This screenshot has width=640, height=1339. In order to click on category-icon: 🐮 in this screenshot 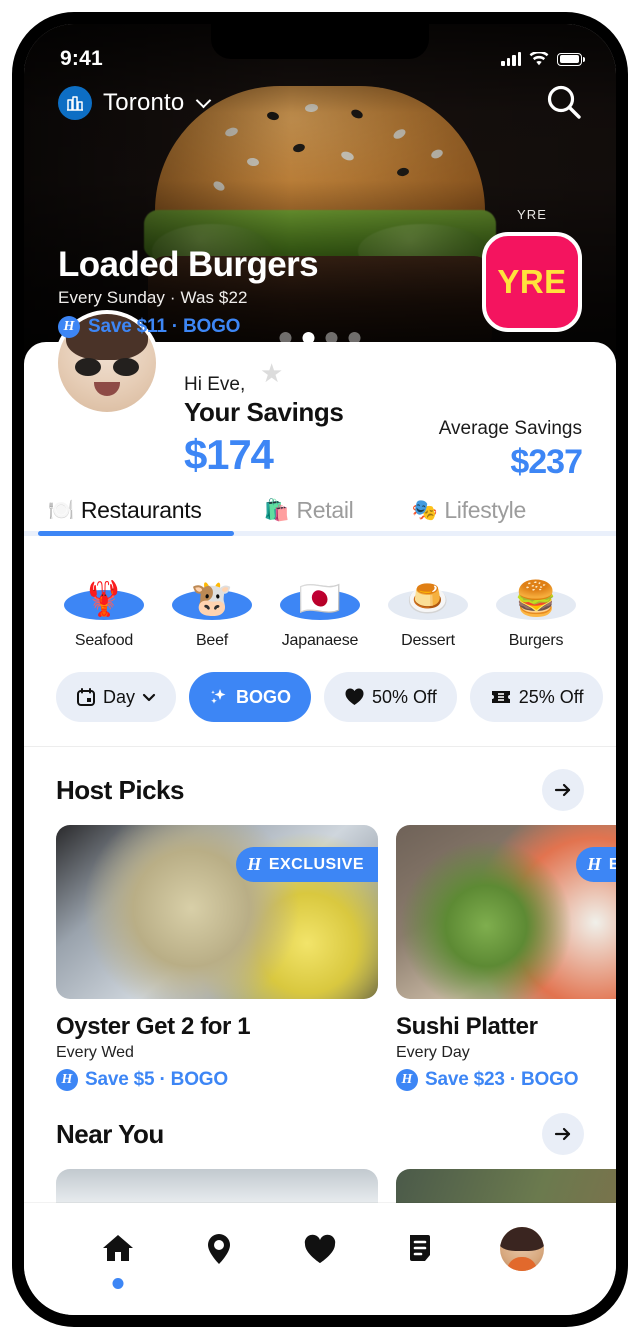, I will do `click(212, 593)`.